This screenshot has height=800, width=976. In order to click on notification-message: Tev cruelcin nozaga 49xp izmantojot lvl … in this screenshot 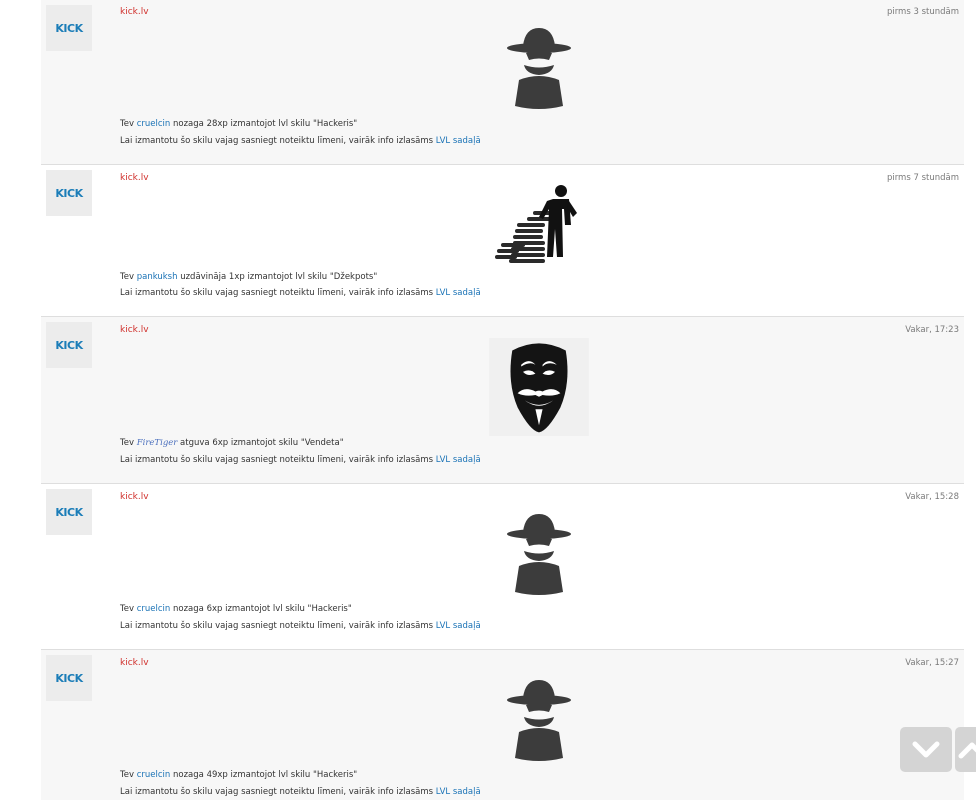, I will do `click(238, 775)`.